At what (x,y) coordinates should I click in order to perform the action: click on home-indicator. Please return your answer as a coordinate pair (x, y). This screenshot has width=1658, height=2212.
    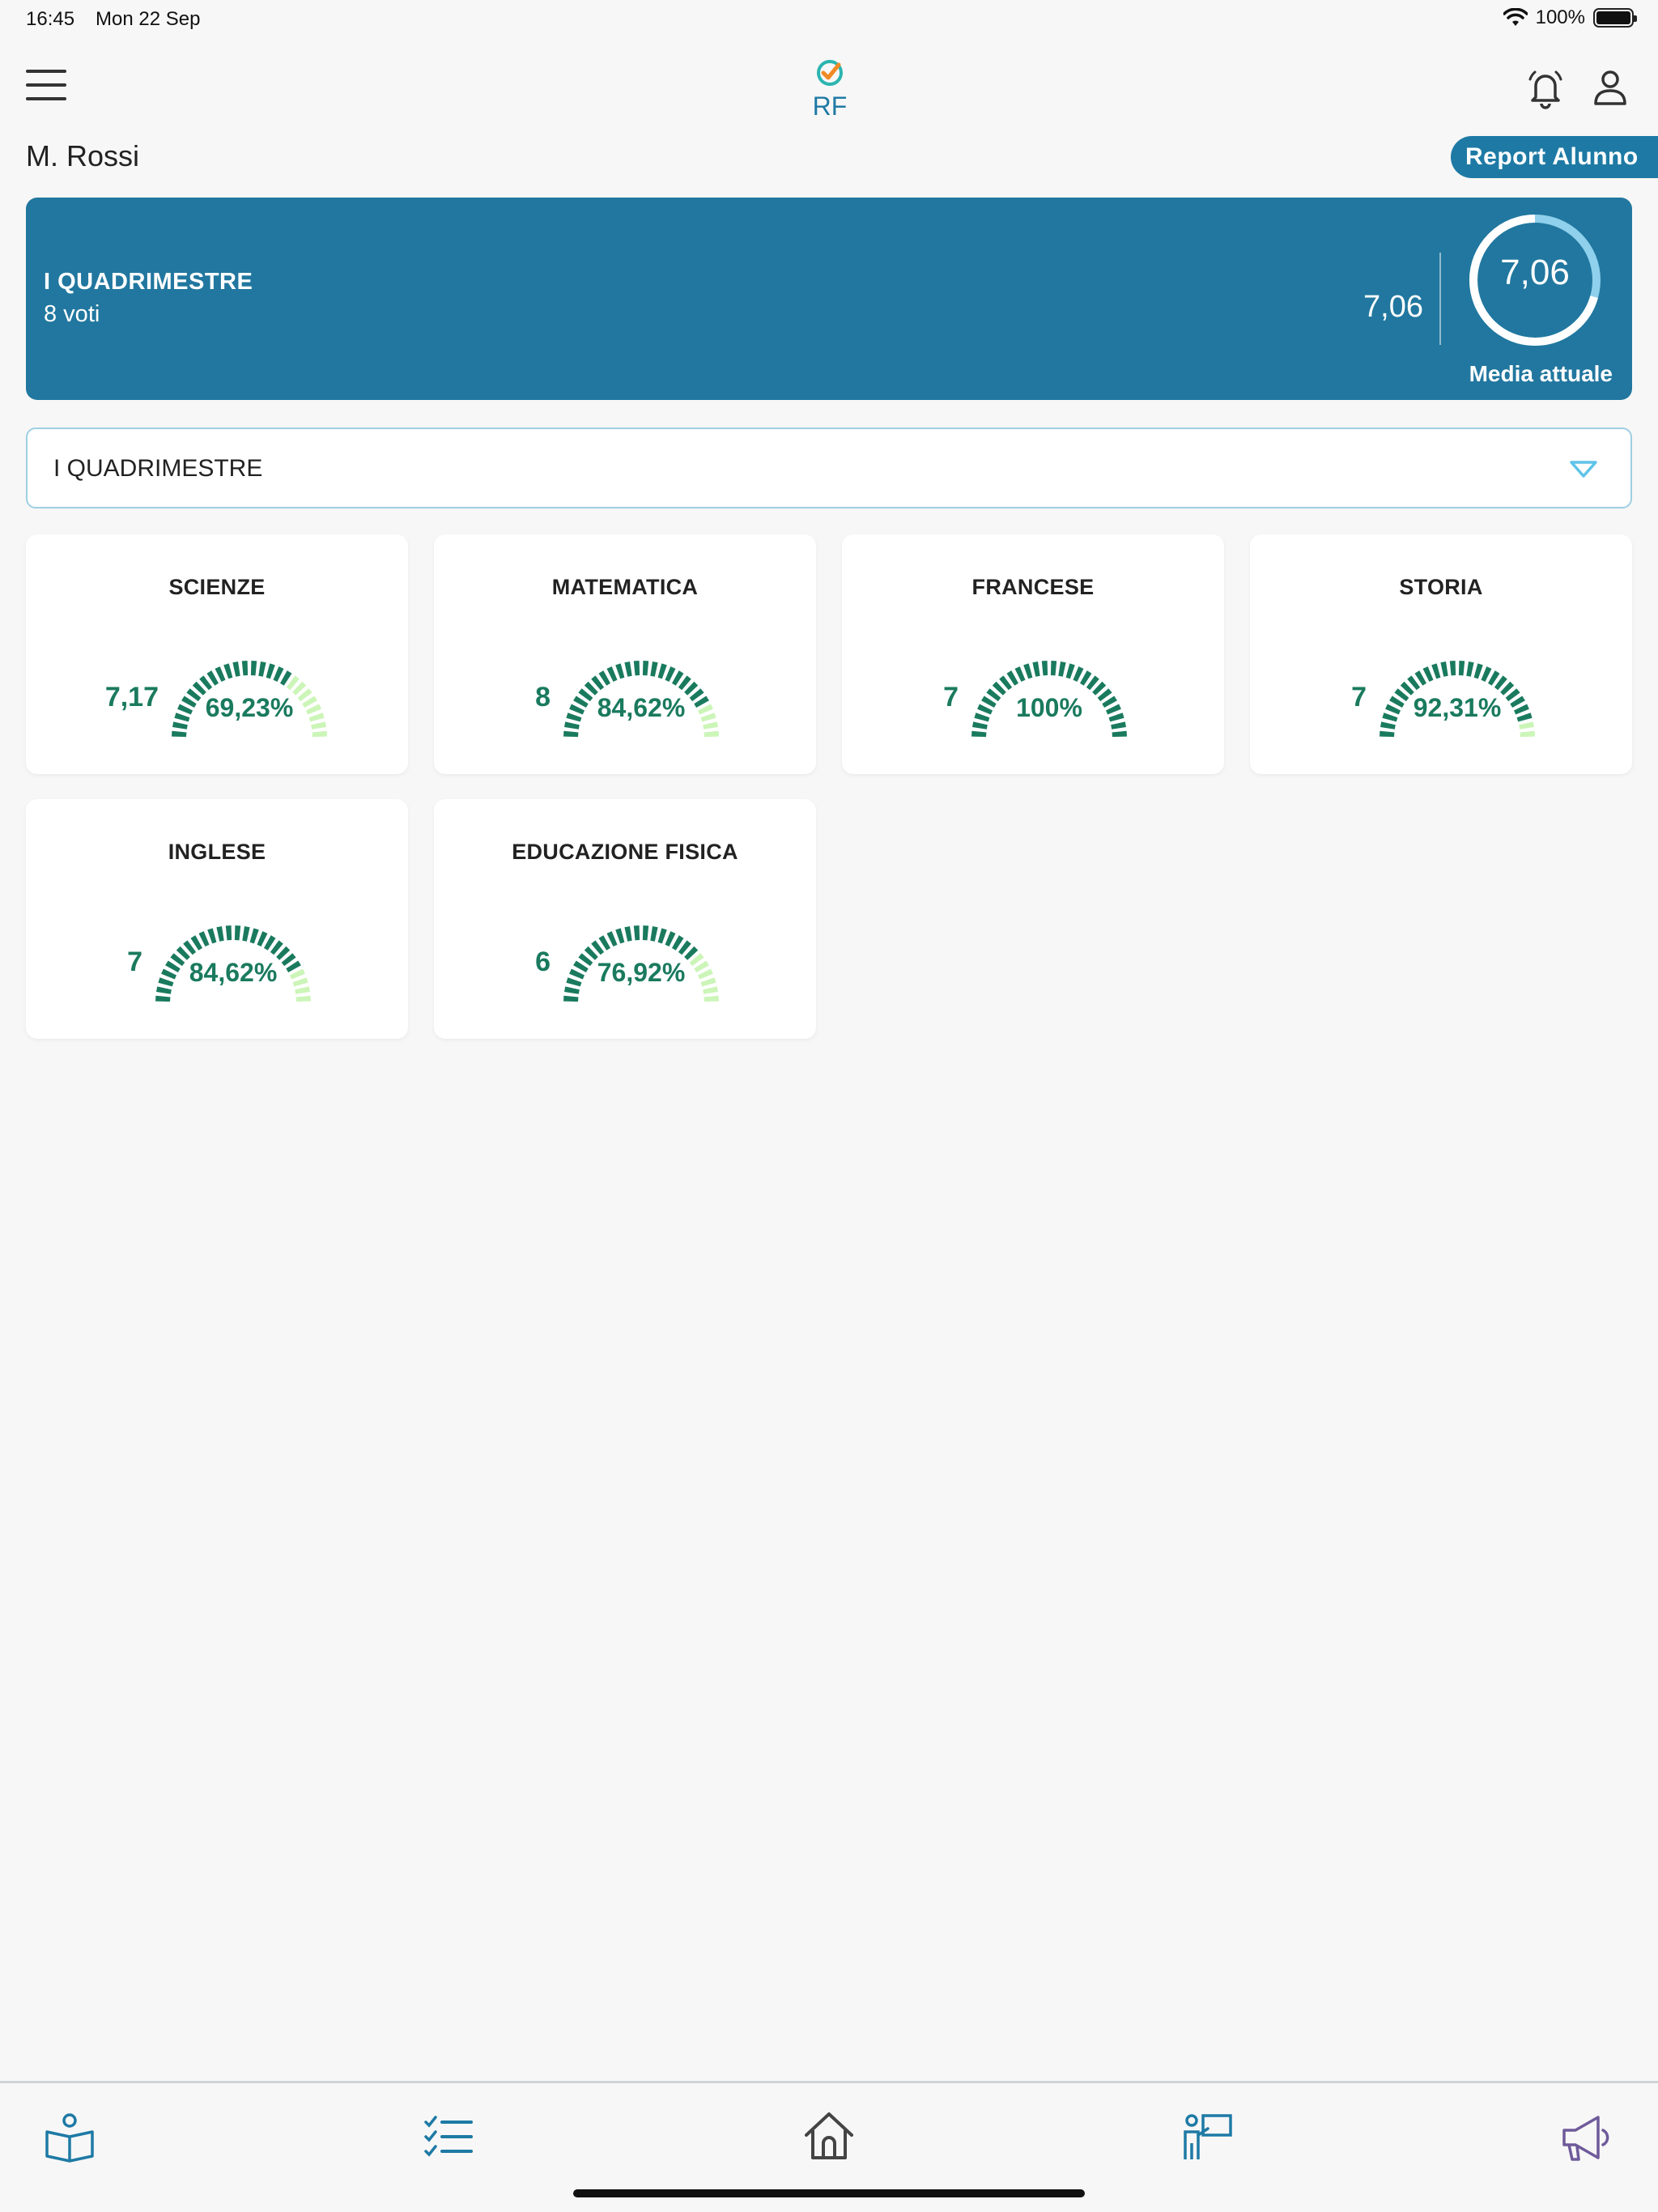
    Looking at the image, I should click on (829, 2193).